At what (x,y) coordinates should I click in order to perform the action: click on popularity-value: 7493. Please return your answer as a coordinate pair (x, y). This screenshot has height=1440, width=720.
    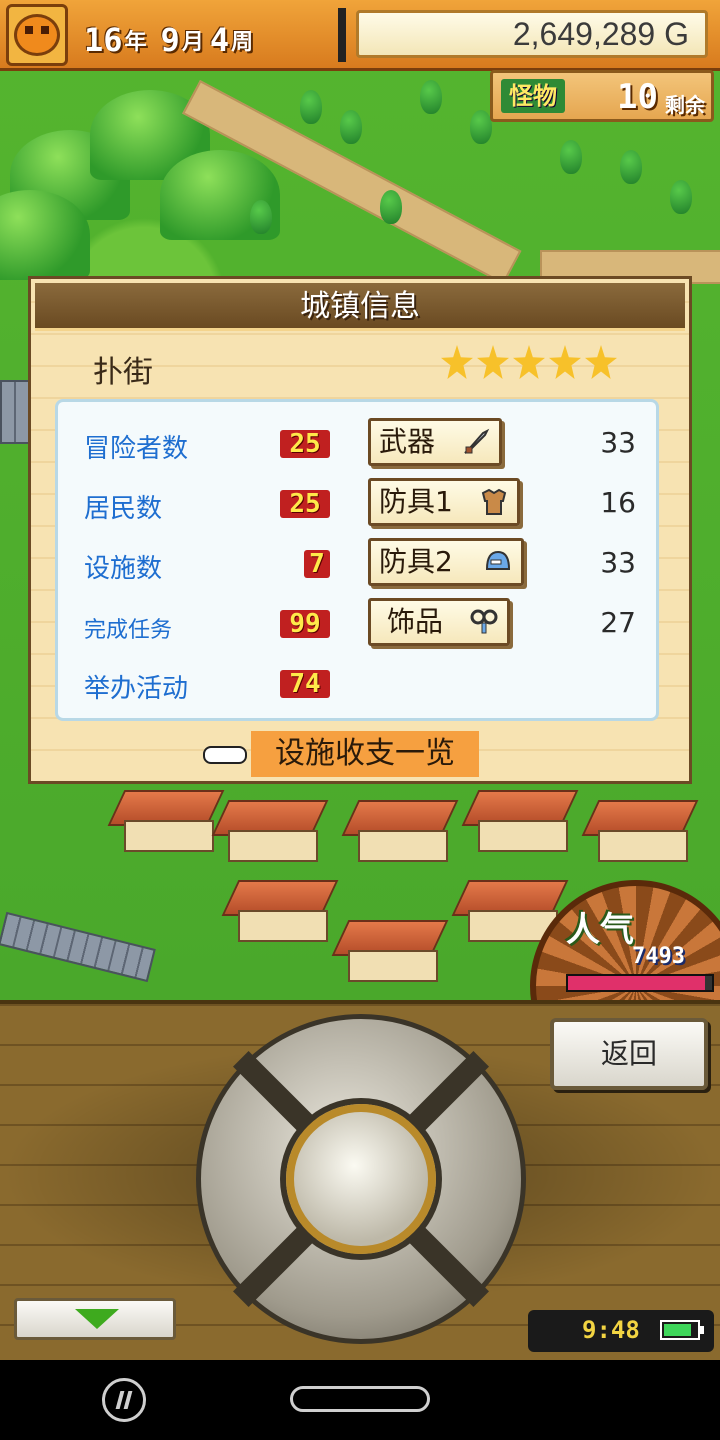
    Looking at the image, I should click on (658, 956).